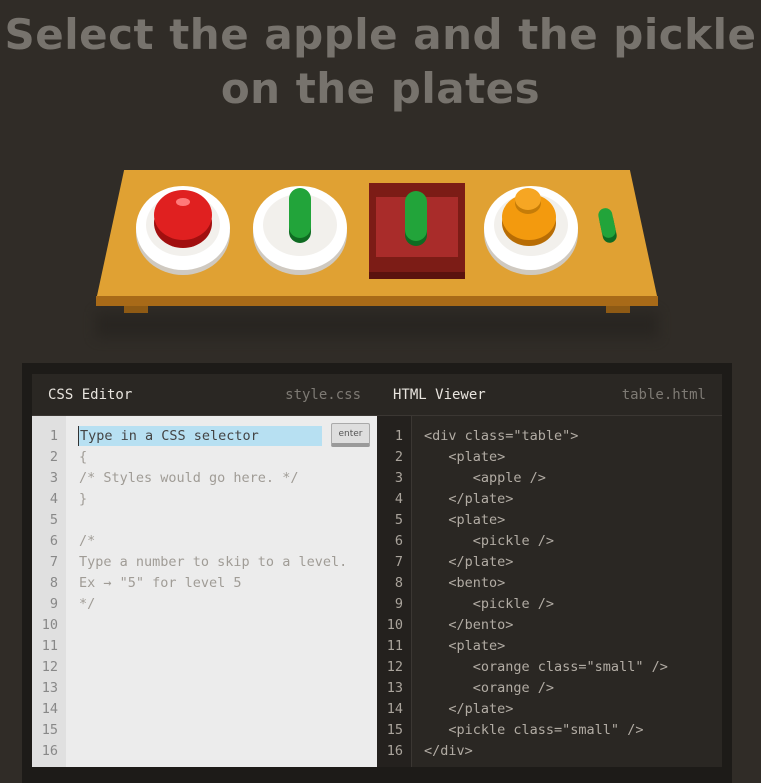 This screenshot has height=783, width=761. I want to click on code-line: <bento>, so click(465, 583).